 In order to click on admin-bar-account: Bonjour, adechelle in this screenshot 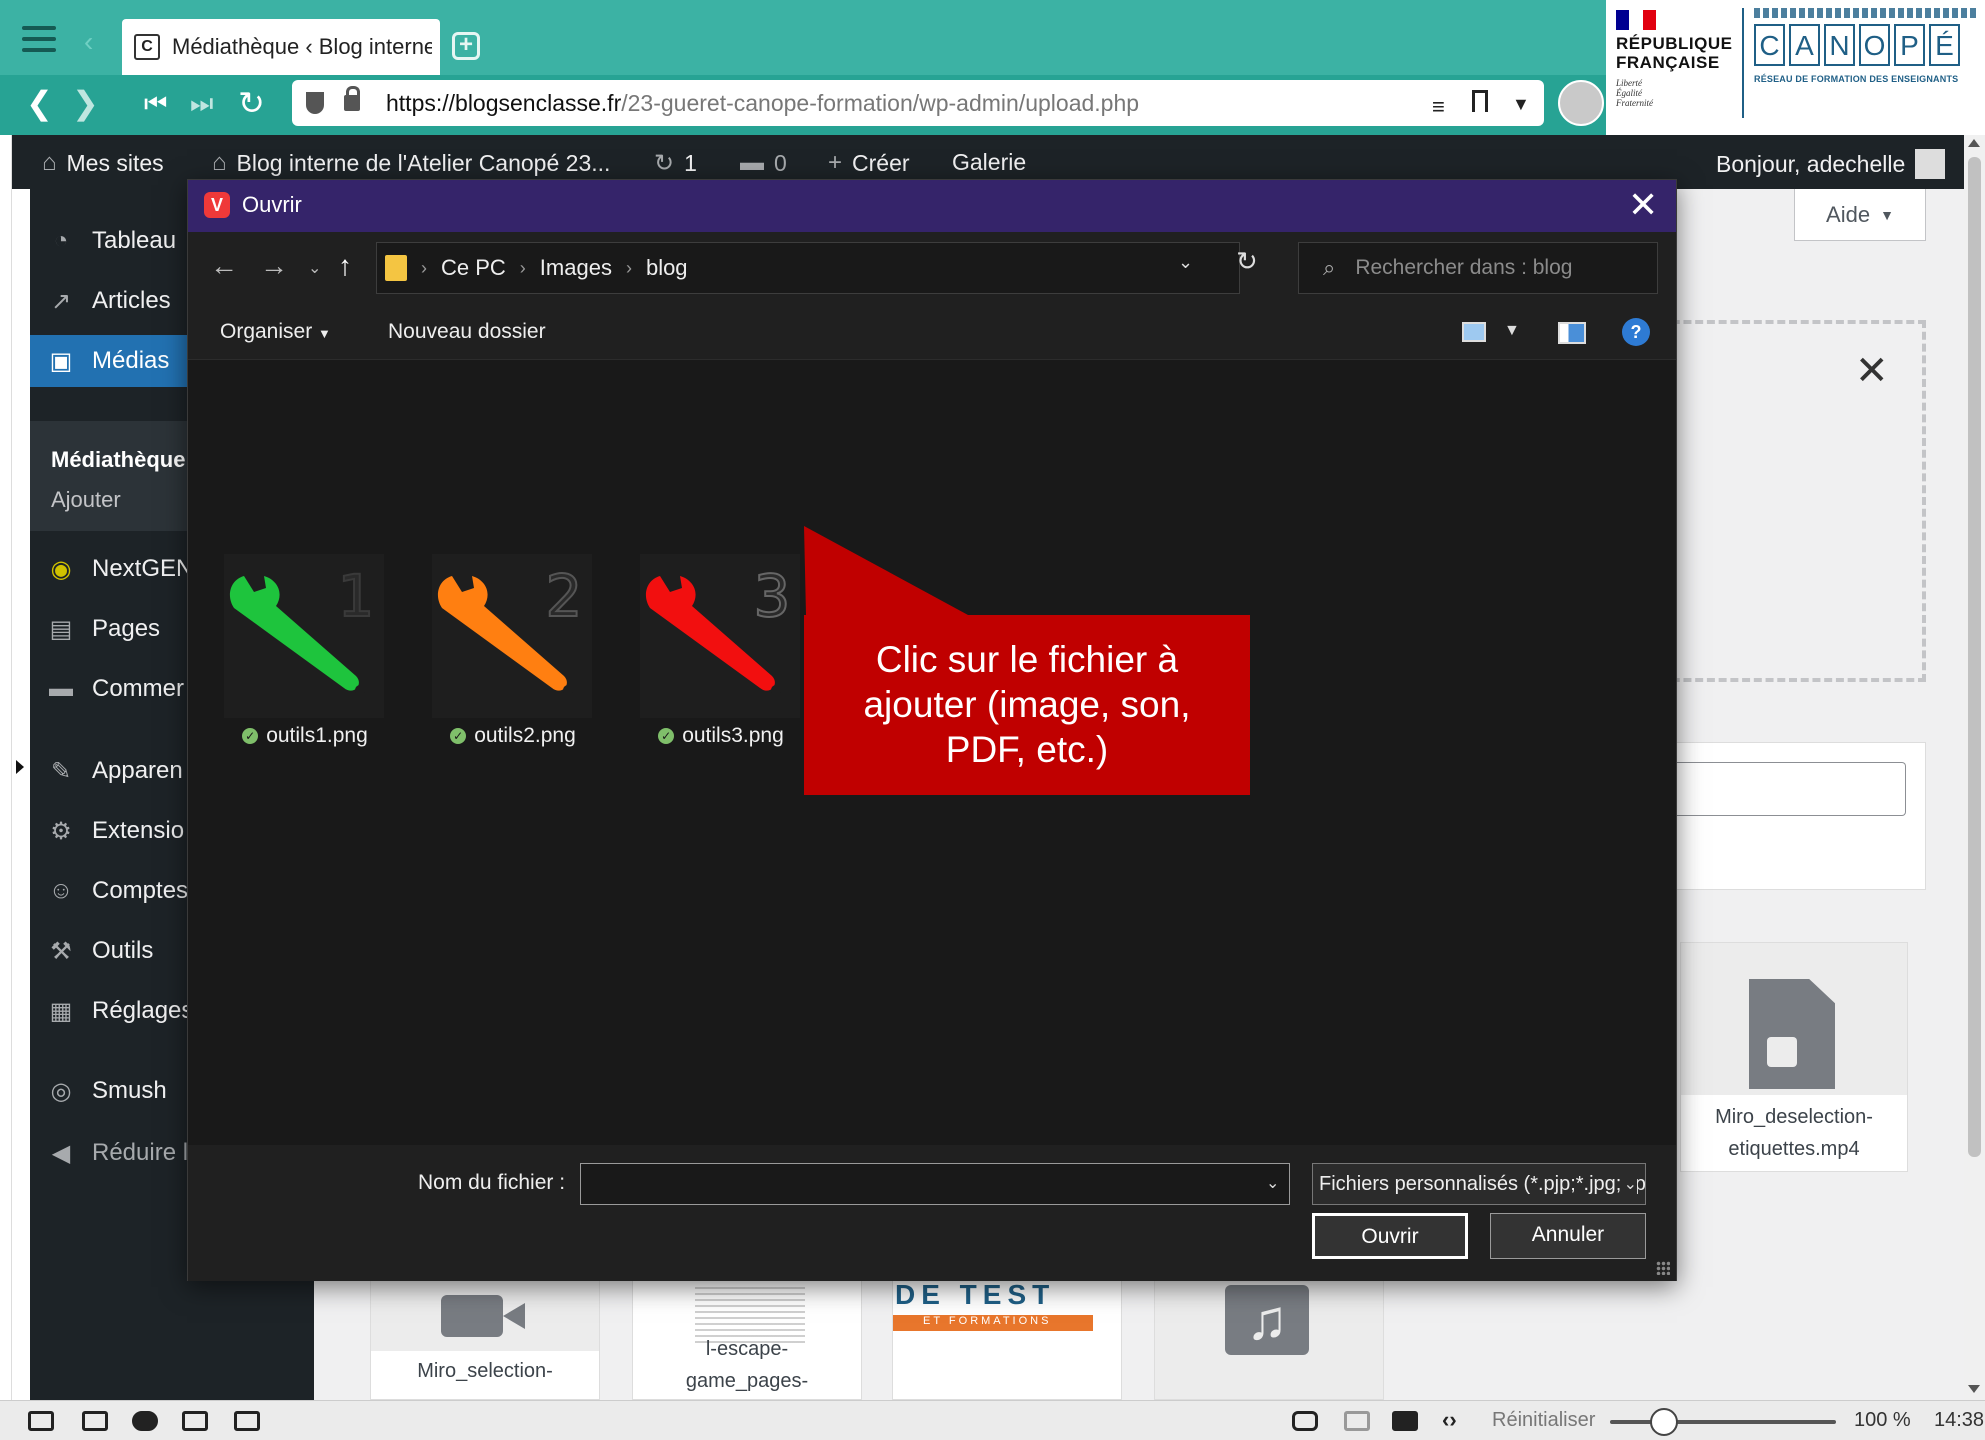, I will do `click(1831, 164)`.